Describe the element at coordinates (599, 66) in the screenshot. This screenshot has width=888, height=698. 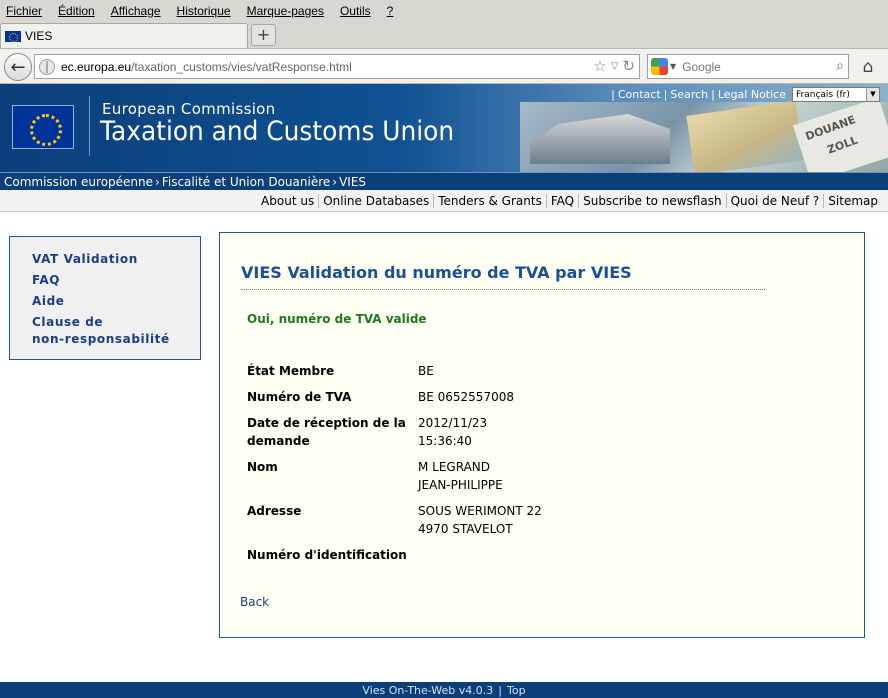
I see `bookmark-star-icon: ☆` at that location.